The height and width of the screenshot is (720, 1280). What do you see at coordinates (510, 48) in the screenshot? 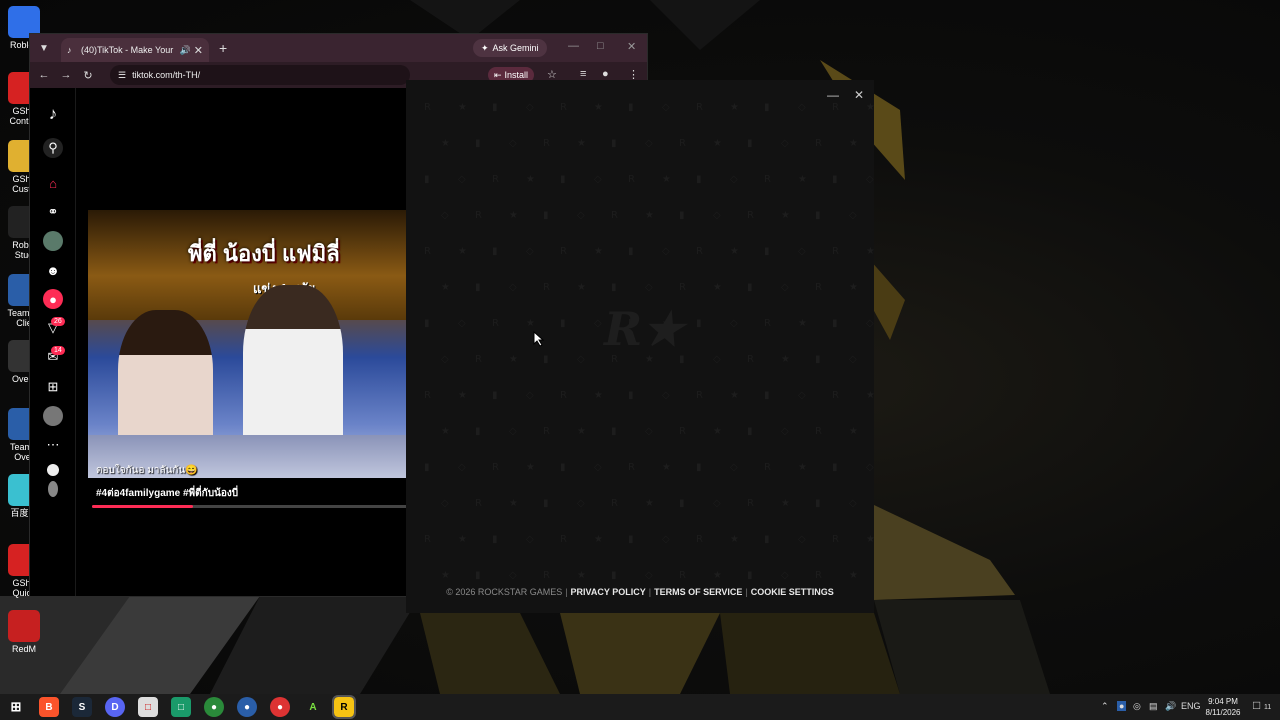
I see `ask-gemini-button: ✦ Ask Gemini` at bounding box center [510, 48].